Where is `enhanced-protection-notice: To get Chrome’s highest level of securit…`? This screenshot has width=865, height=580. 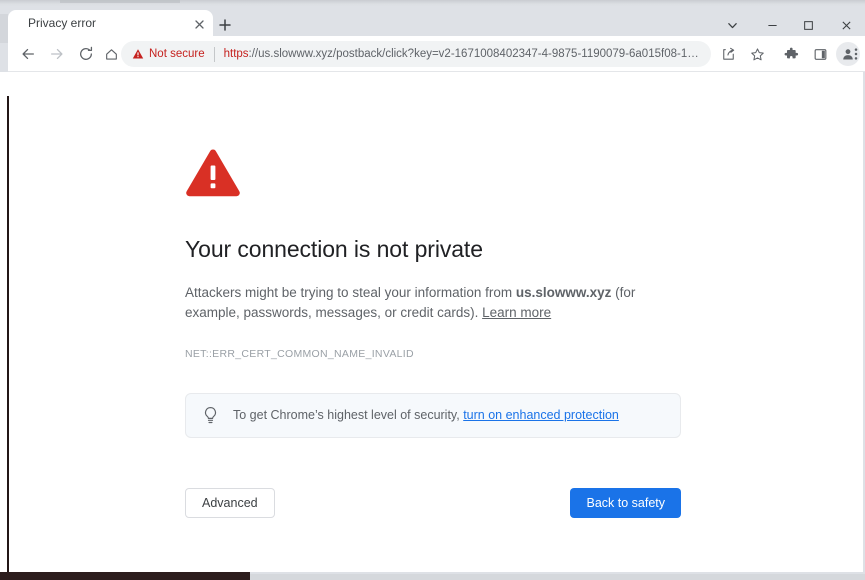
enhanced-protection-notice: To get Chrome’s highest level of securit… is located at coordinates (433, 415).